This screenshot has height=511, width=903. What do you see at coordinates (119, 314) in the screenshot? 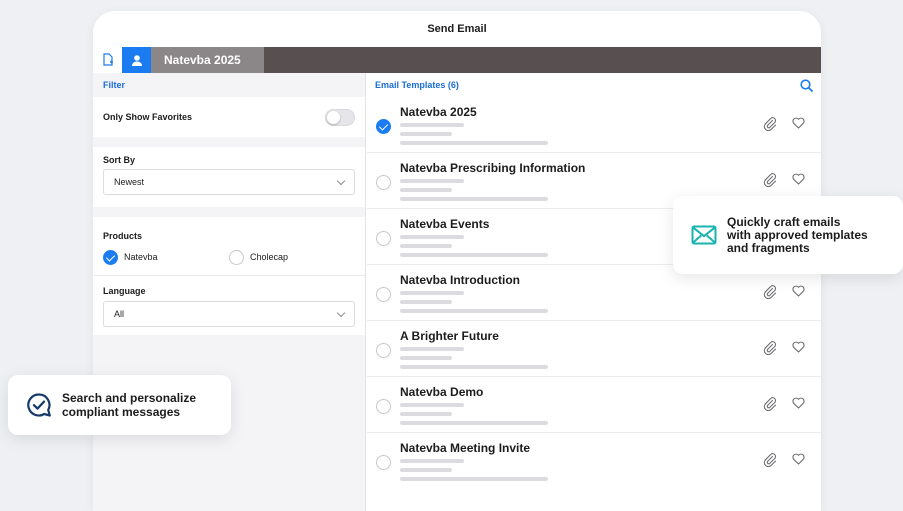
I see `language-value: All` at bounding box center [119, 314].